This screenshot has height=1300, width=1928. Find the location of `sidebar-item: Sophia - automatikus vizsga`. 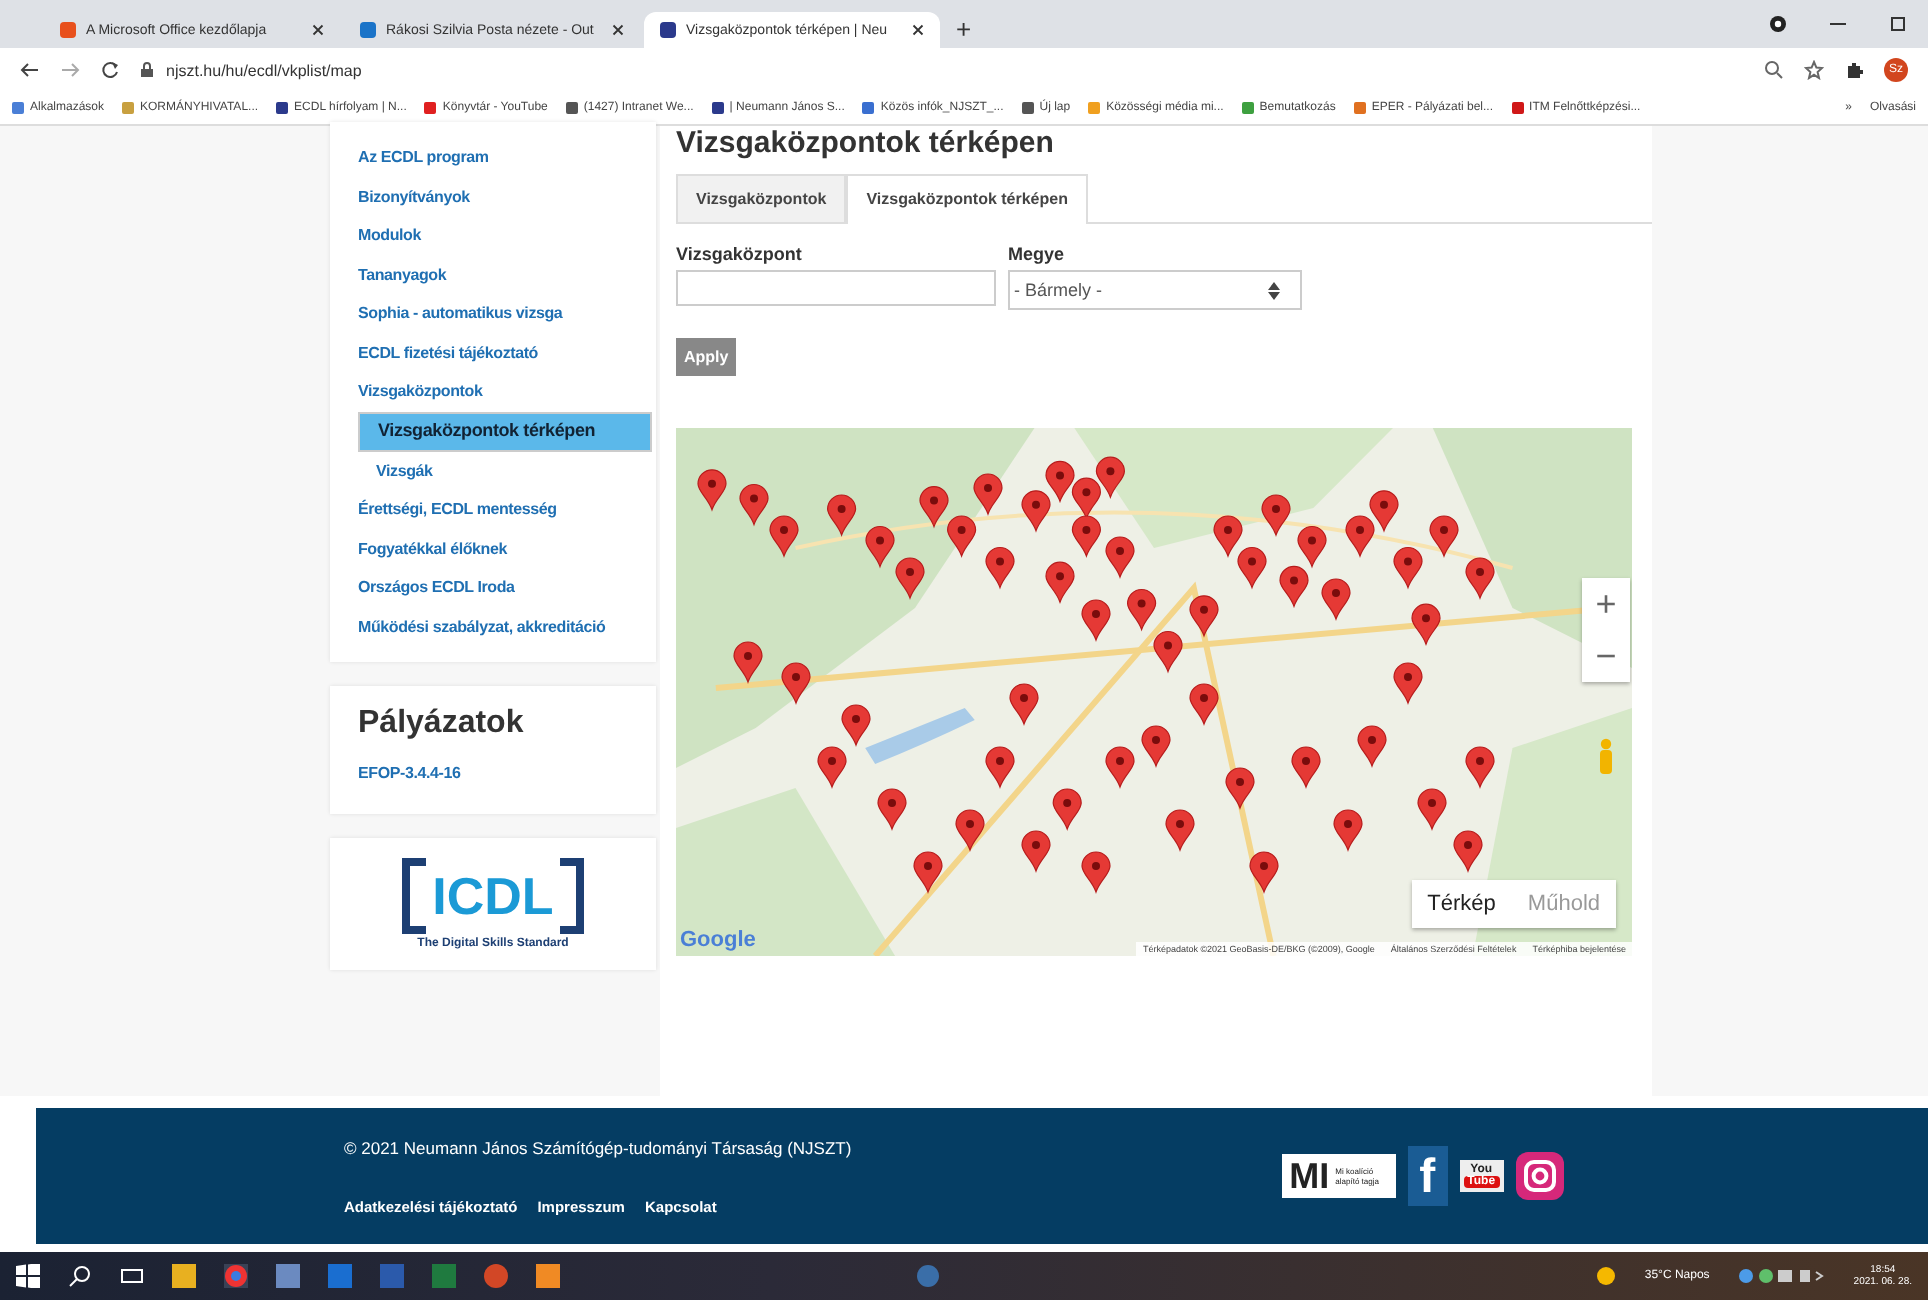

sidebar-item: Sophia - automatikus vizsga is located at coordinates (499, 313).